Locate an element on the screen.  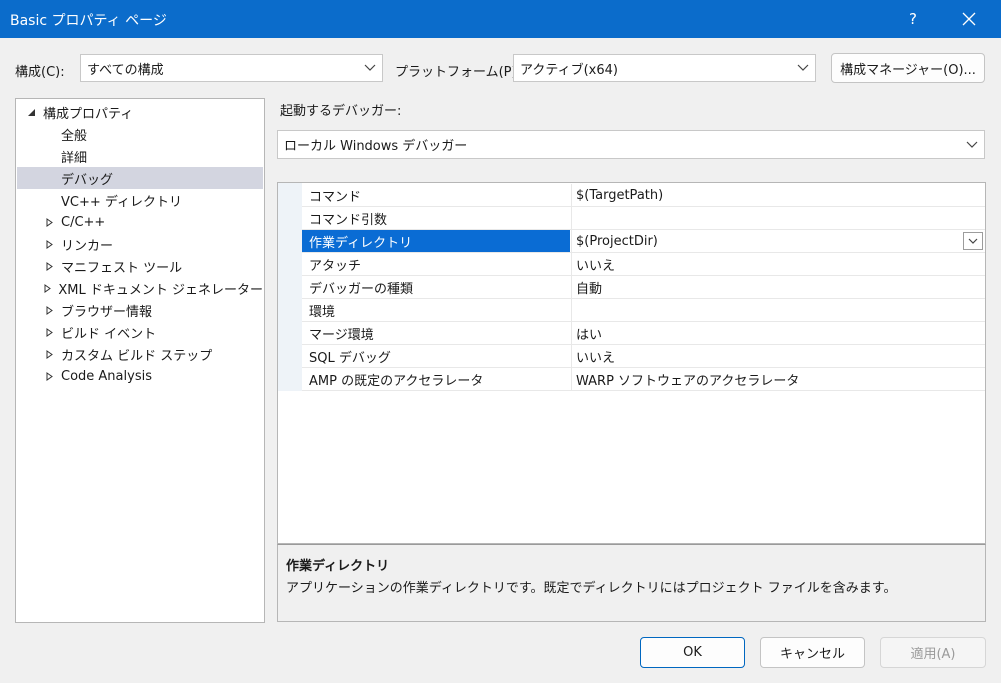
property-name: 作業ディレクトリ is located at coordinates (436, 241).